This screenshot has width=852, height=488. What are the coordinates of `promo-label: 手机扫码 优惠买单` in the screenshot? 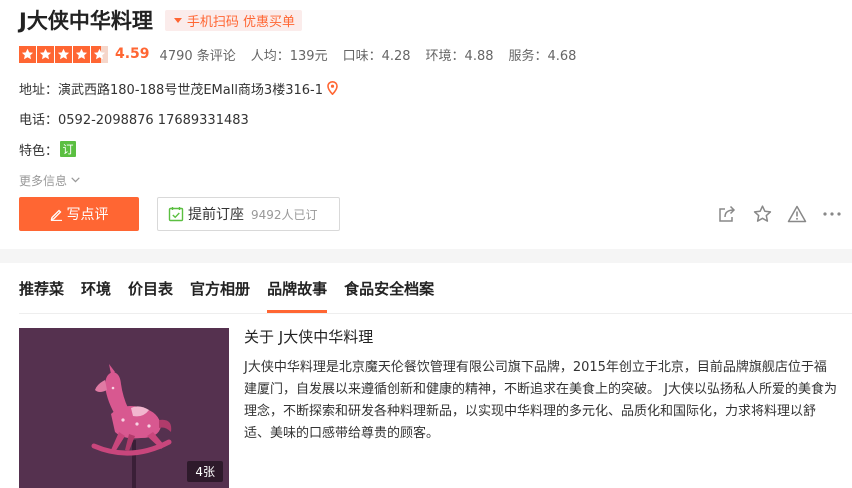 It's located at (240, 22).